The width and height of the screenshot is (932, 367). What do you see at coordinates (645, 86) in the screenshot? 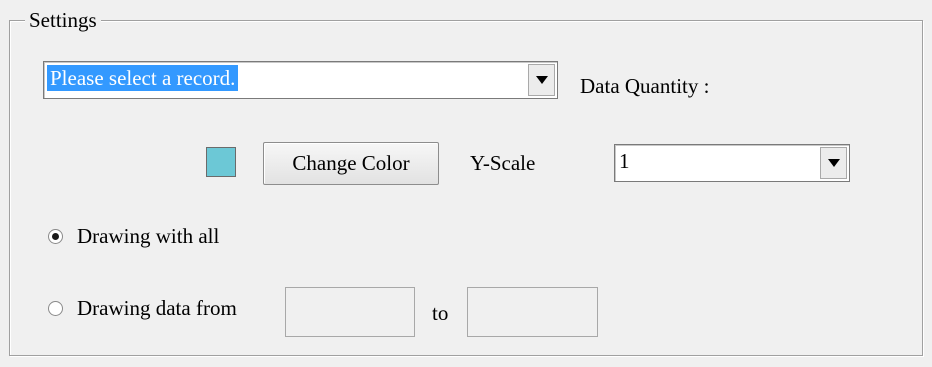
I see `data-quantity-label: Data Quantity :` at bounding box center [645, 86].